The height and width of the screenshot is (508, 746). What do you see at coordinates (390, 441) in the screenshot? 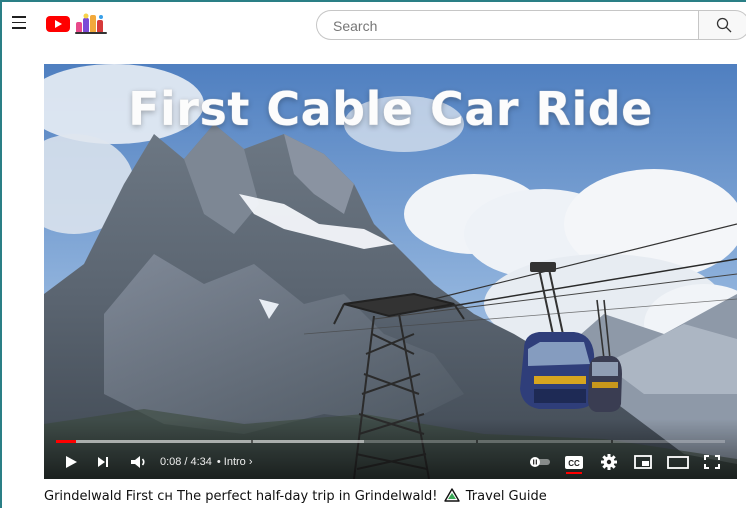
I see `progress-bar` at bounding box center [390, 441].